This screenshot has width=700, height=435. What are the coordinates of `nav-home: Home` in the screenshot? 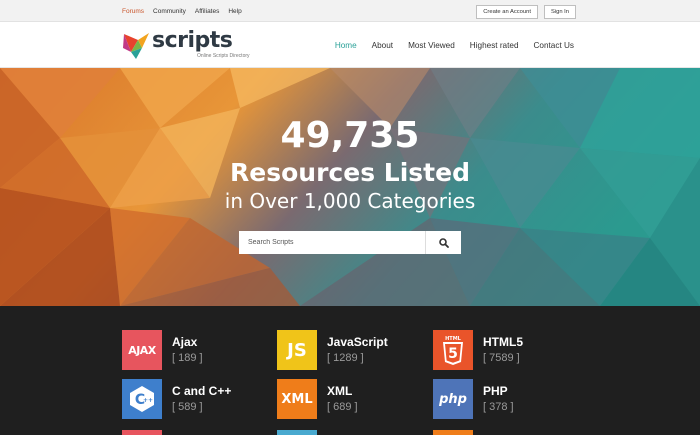 It's located at (346, 45).